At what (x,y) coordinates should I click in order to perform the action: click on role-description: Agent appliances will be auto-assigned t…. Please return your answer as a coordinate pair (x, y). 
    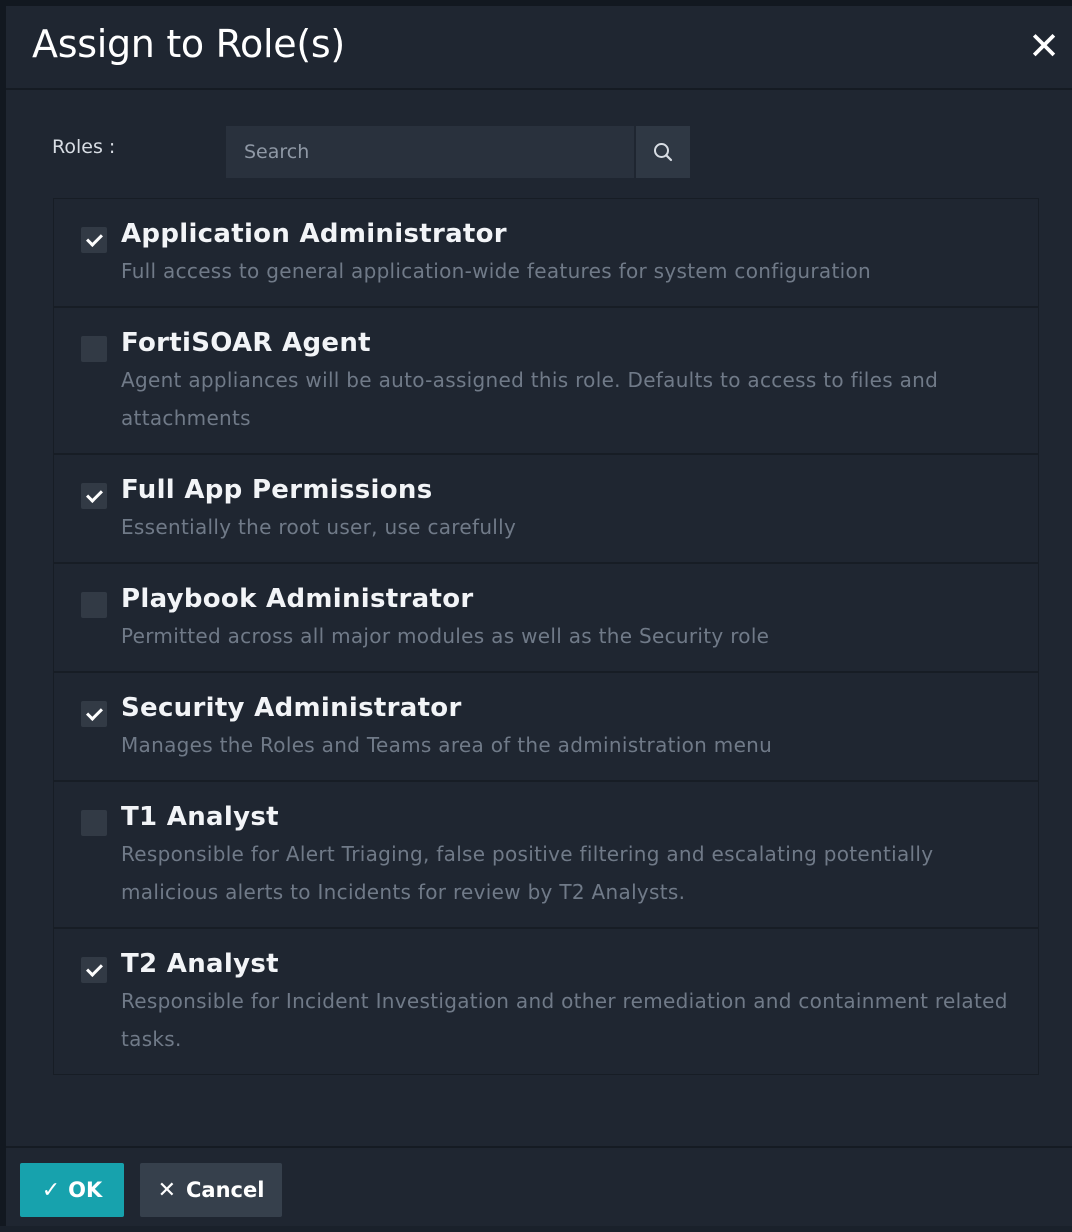
    Looking at the image, I should click on (530, 399).